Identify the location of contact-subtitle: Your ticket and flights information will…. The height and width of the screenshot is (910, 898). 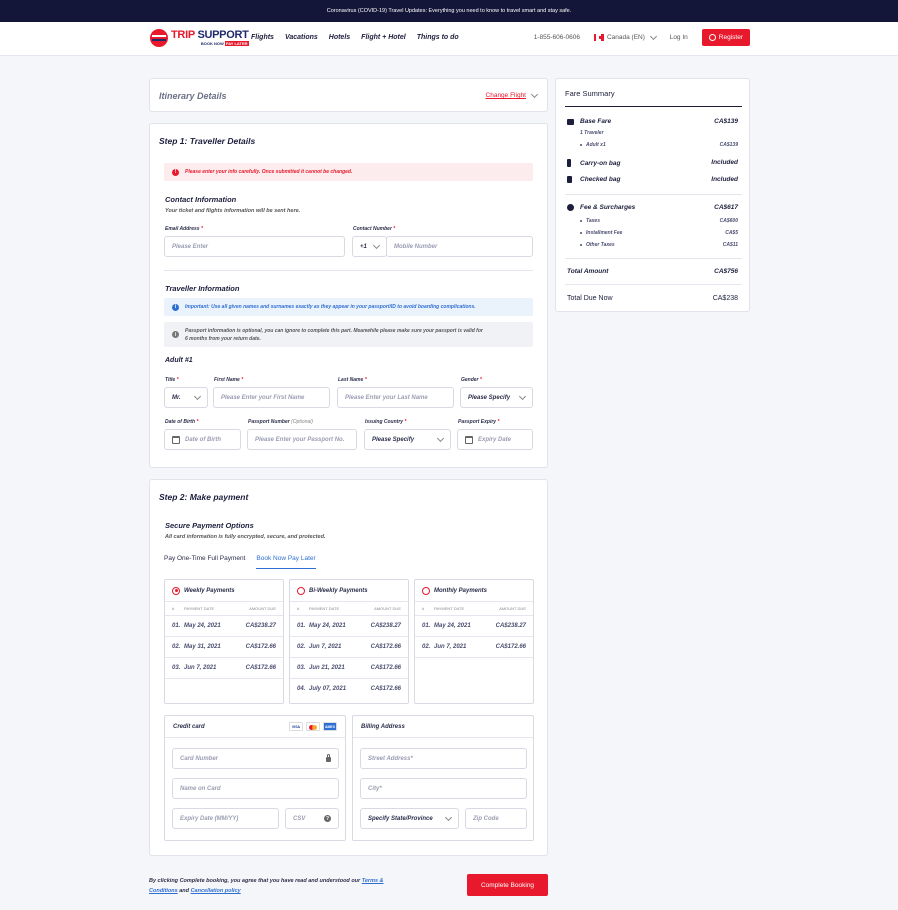
(233, 211).